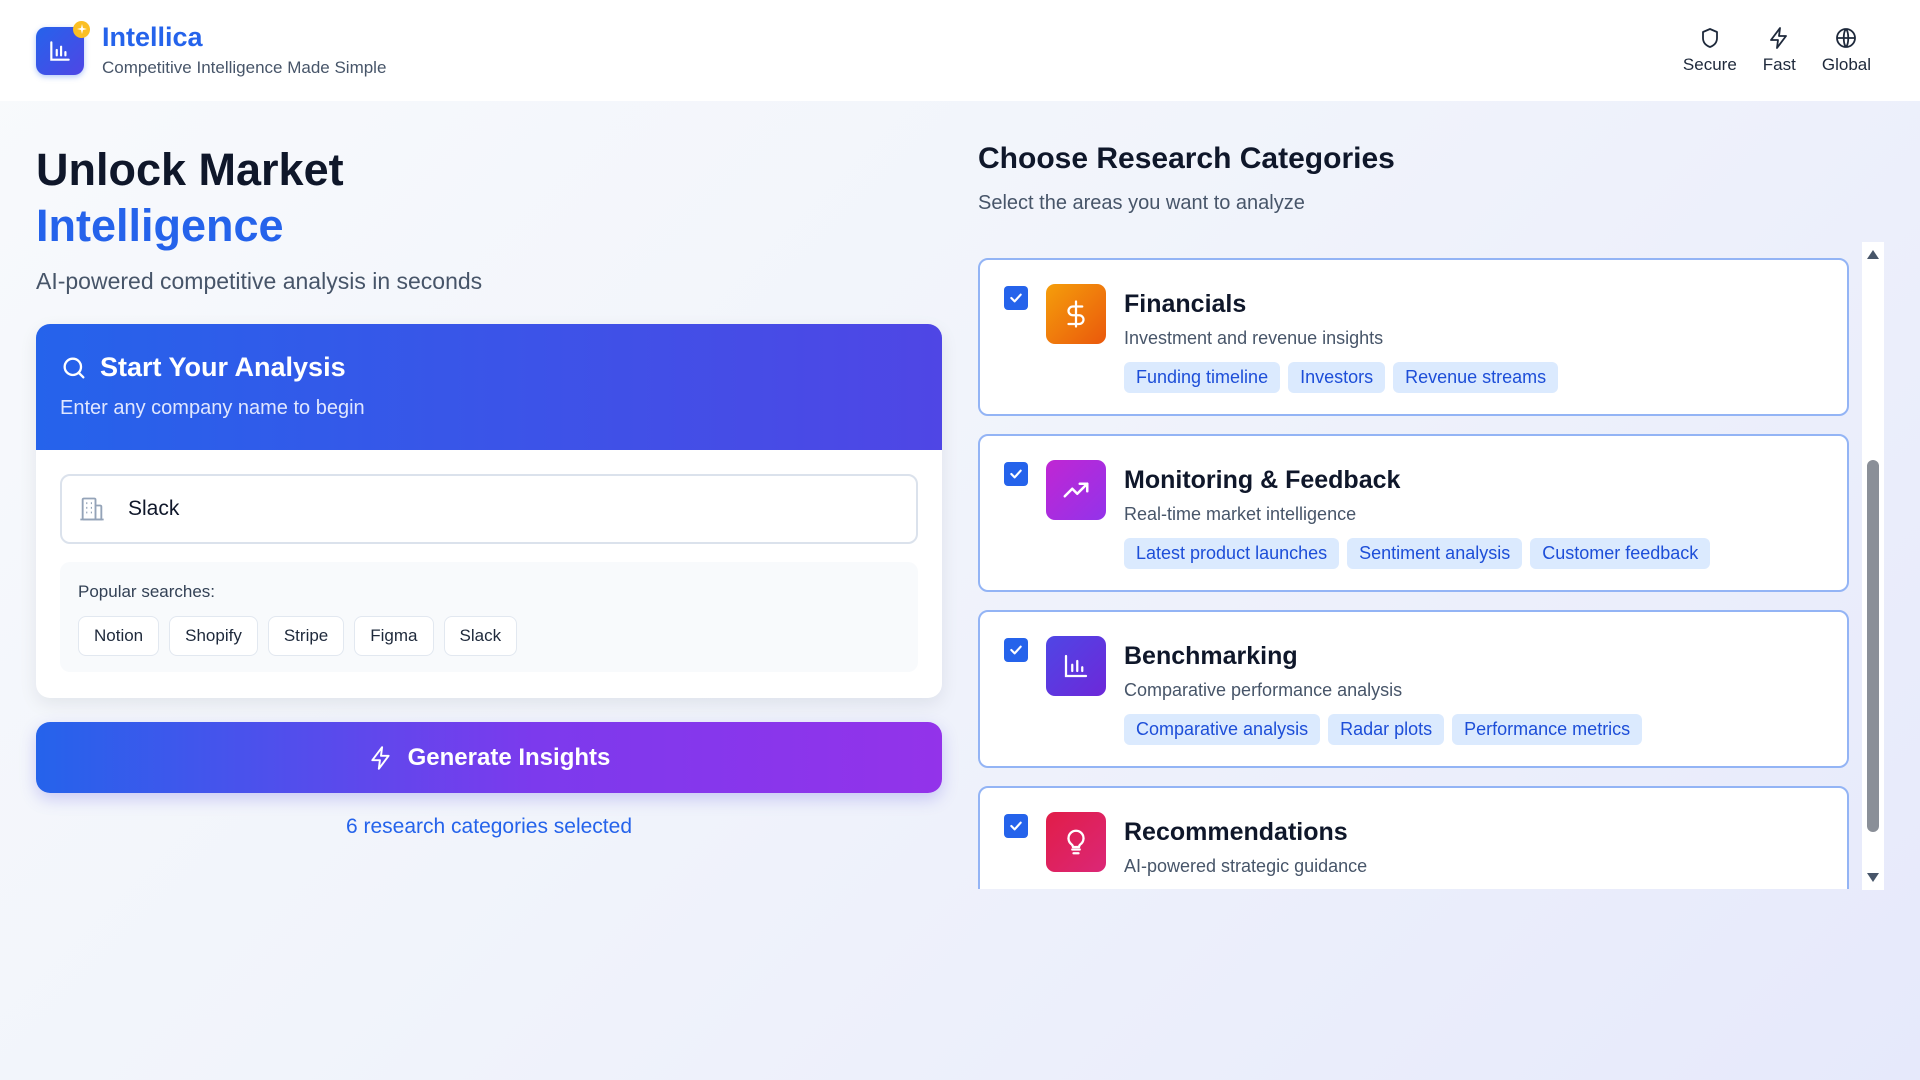 The image size is (1920, 1080). I want to click on category-description: Investment and revenue insights, so click(1254, 338).